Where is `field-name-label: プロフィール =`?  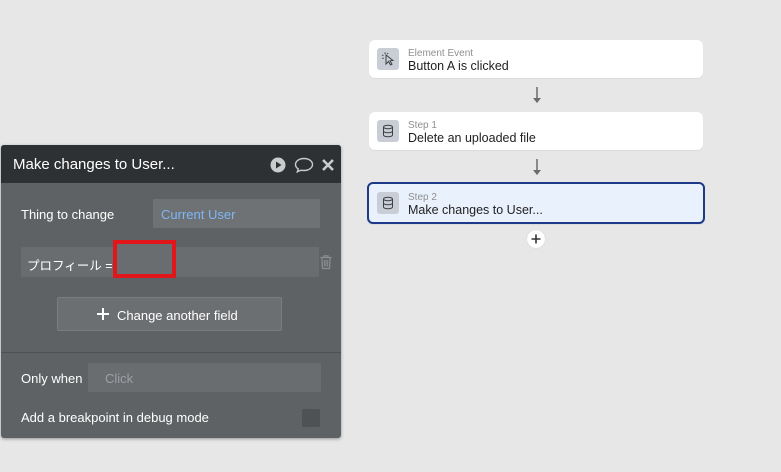
field-name-label: プロフィール = is located at coordinates (70, 266).